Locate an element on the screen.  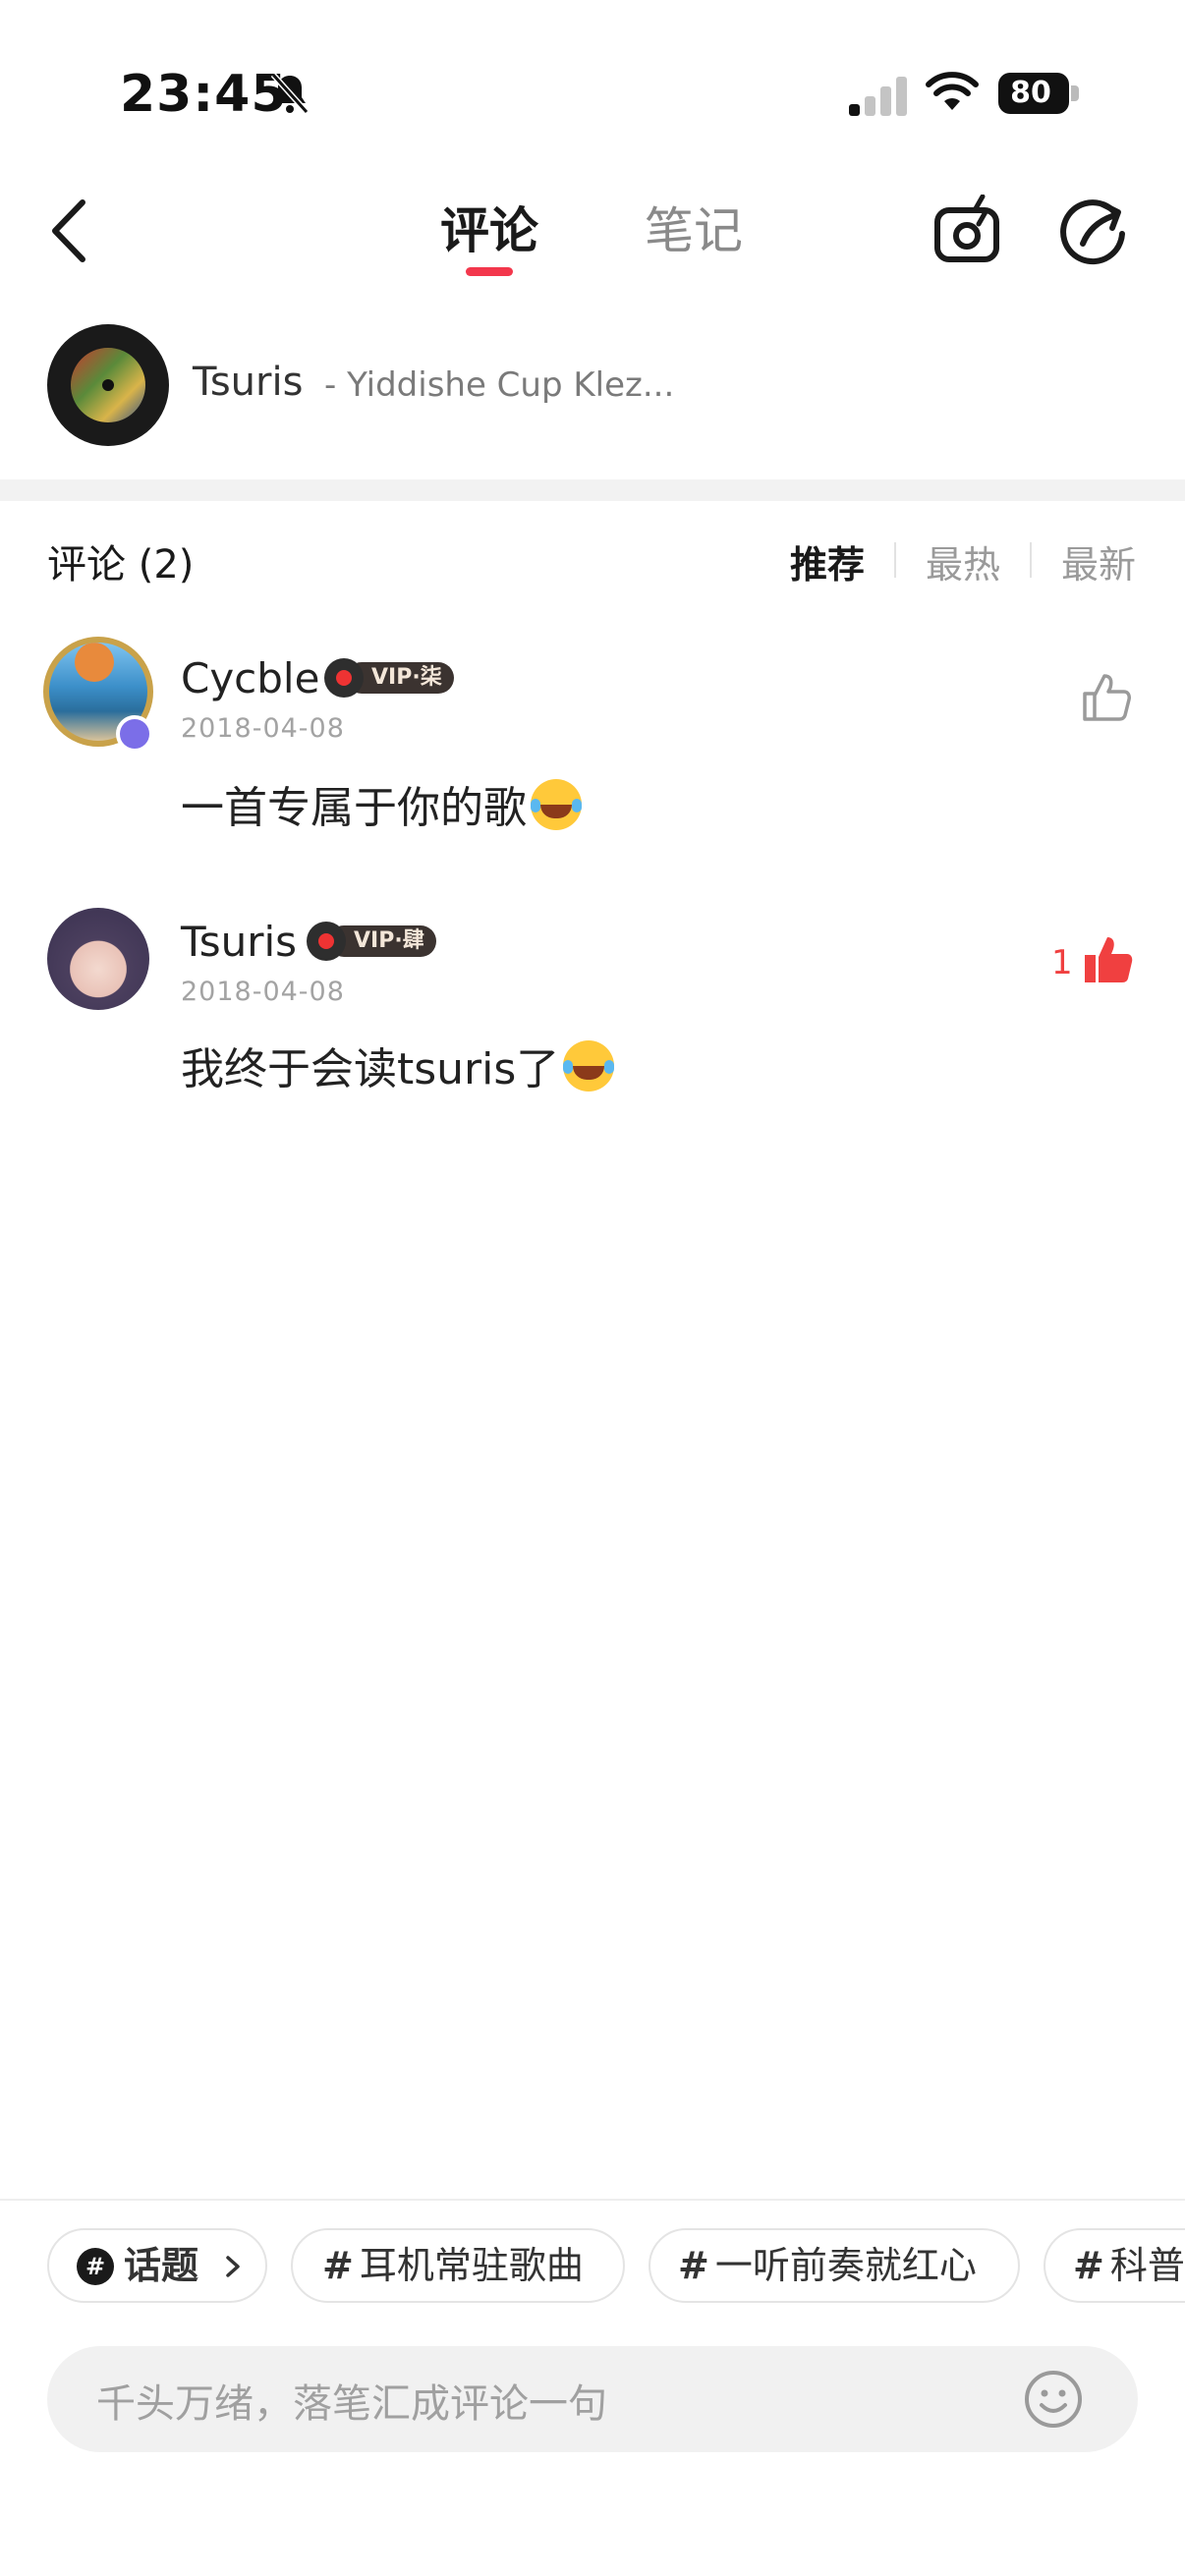
back-button is located at coordinates (70, 230).